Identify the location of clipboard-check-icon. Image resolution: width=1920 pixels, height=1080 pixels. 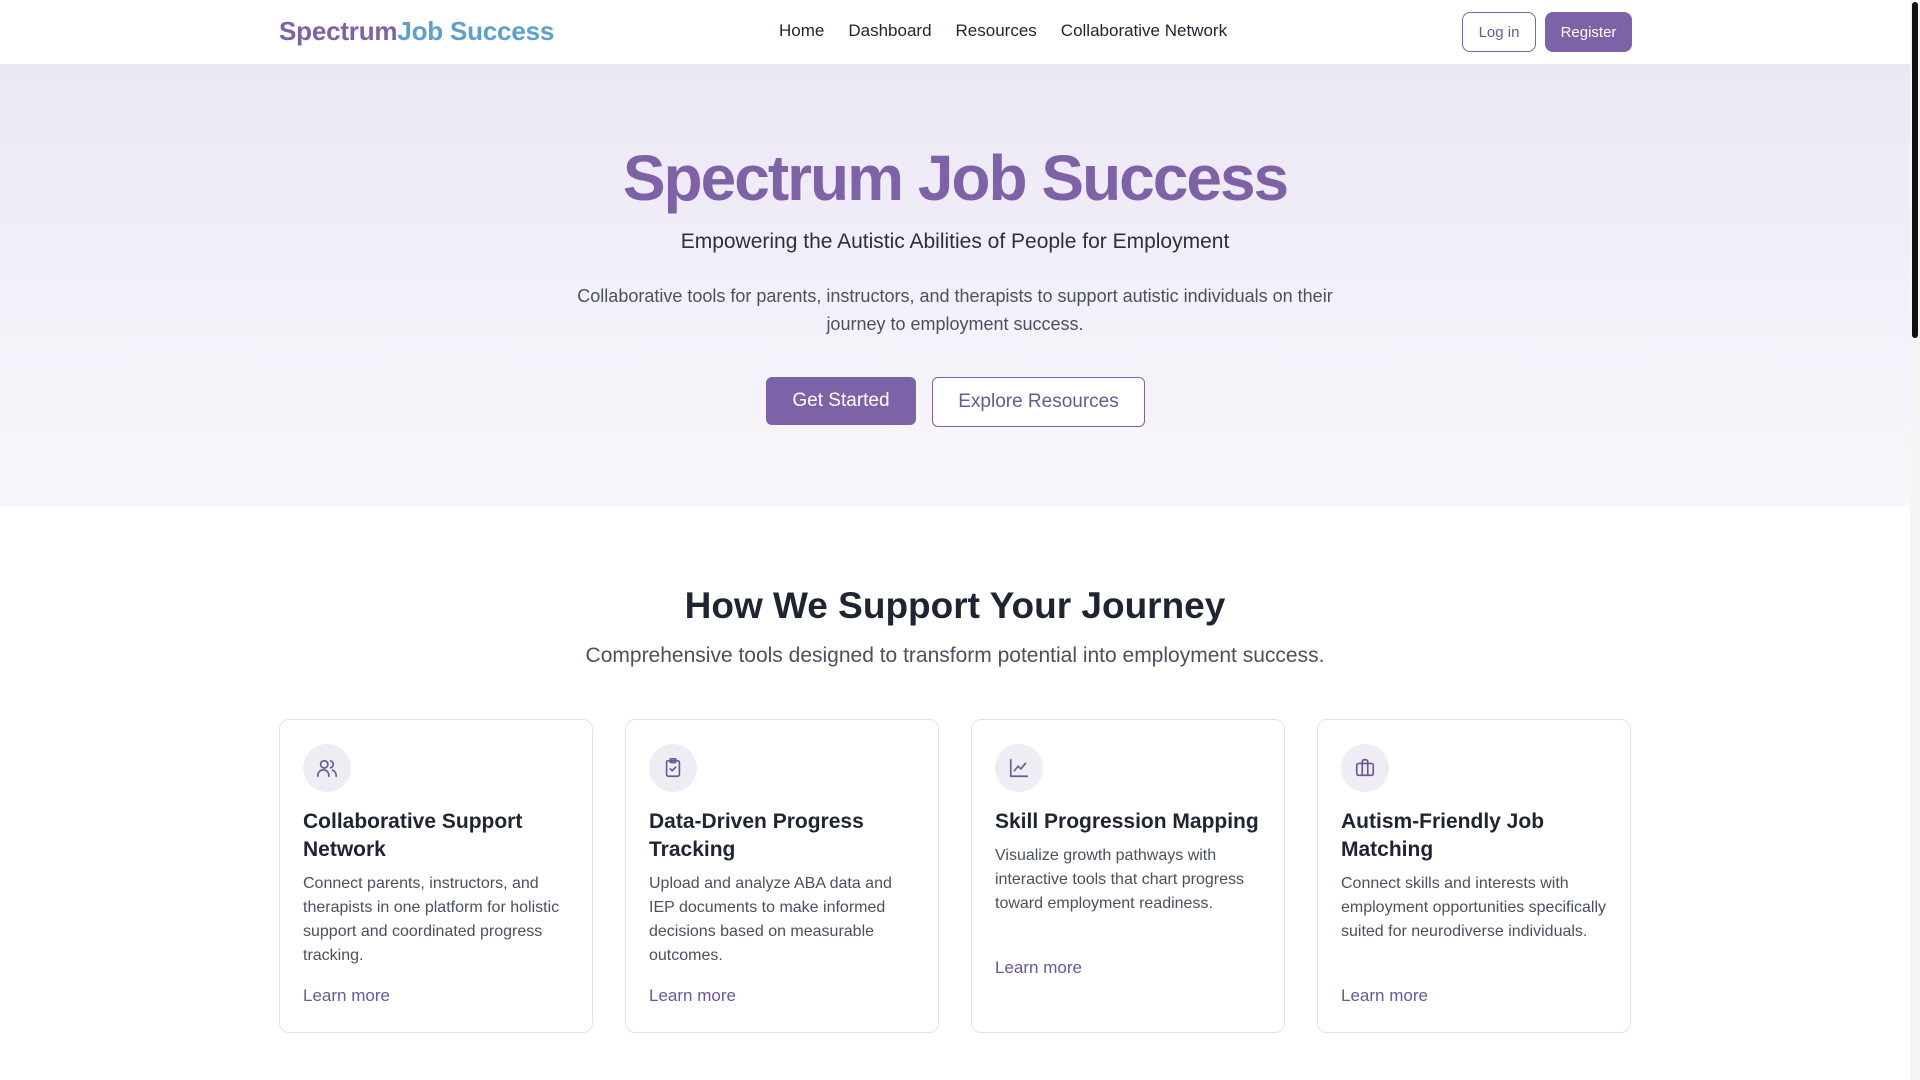
(673, 768).